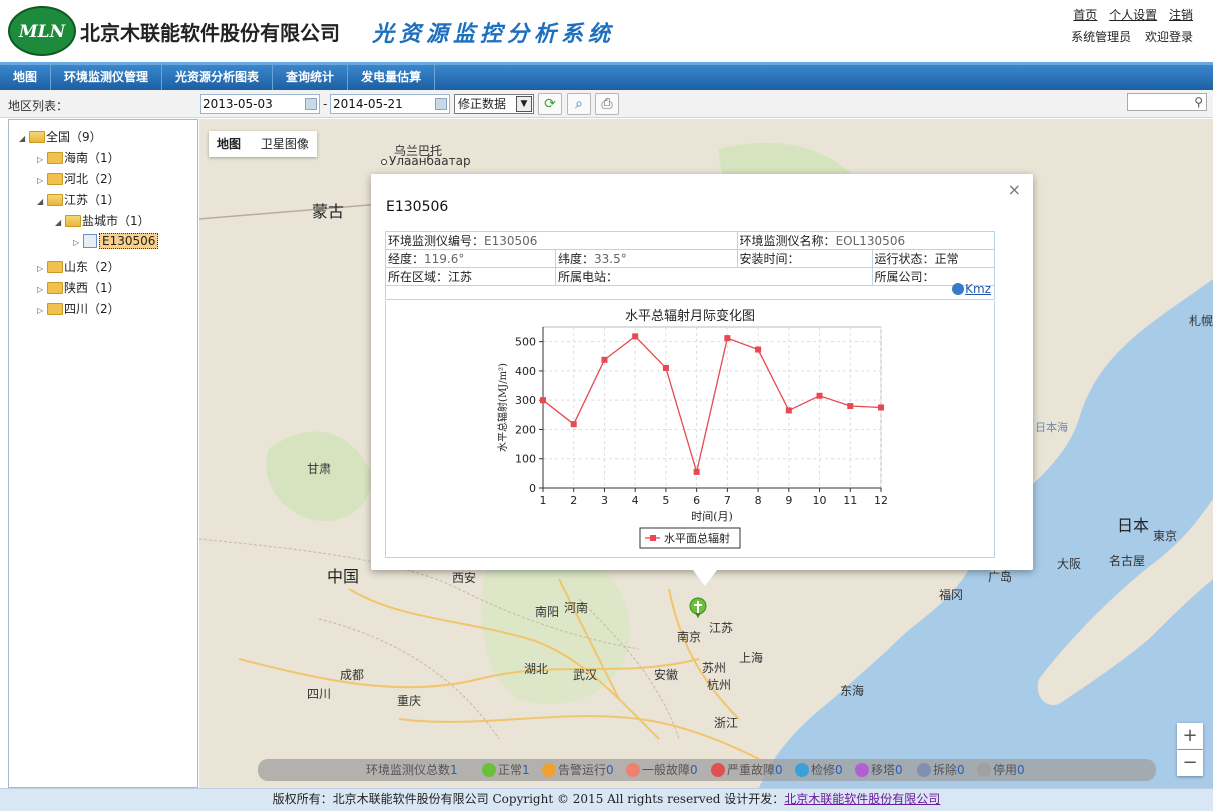 This screenshot has width=1213, height=811. I want to click on map-label: 成都, so click(352, 675).